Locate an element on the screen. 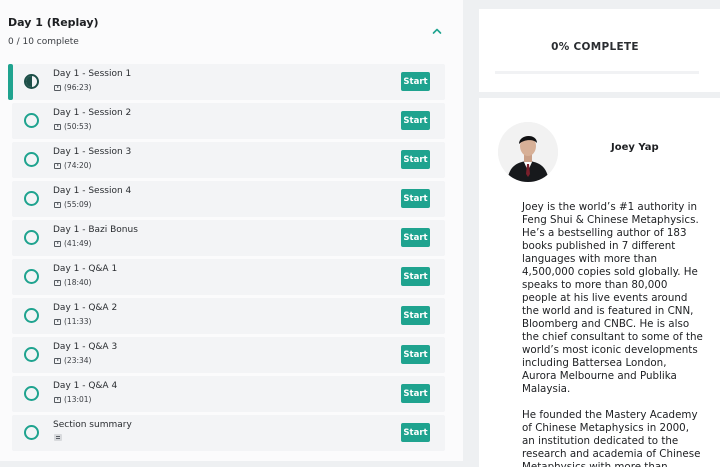  lesson-duration: (74:20) is located at coordinates (78, 165).